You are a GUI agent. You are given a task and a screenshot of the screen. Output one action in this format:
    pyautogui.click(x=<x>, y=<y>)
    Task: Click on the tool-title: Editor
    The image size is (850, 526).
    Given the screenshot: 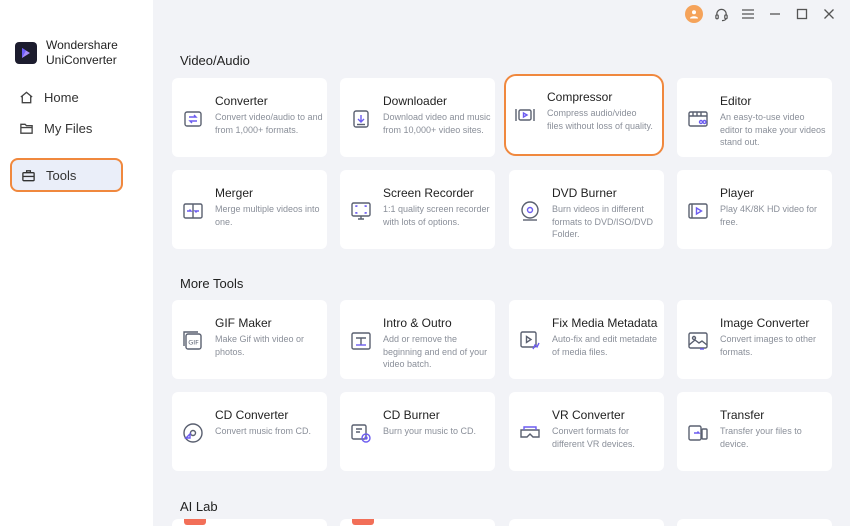 What is the action you would take?
    pyautogui.click(x=736, y=101)
    